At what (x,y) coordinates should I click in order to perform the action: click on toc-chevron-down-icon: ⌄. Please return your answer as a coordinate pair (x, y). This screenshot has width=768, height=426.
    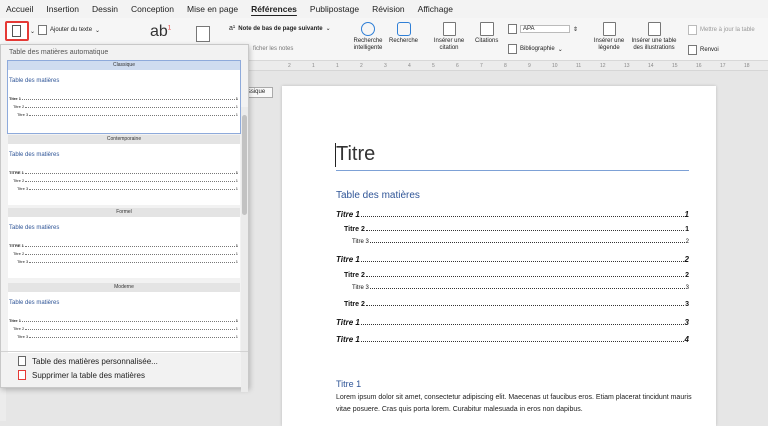
    Looking at the image, I should click on (32, 31).